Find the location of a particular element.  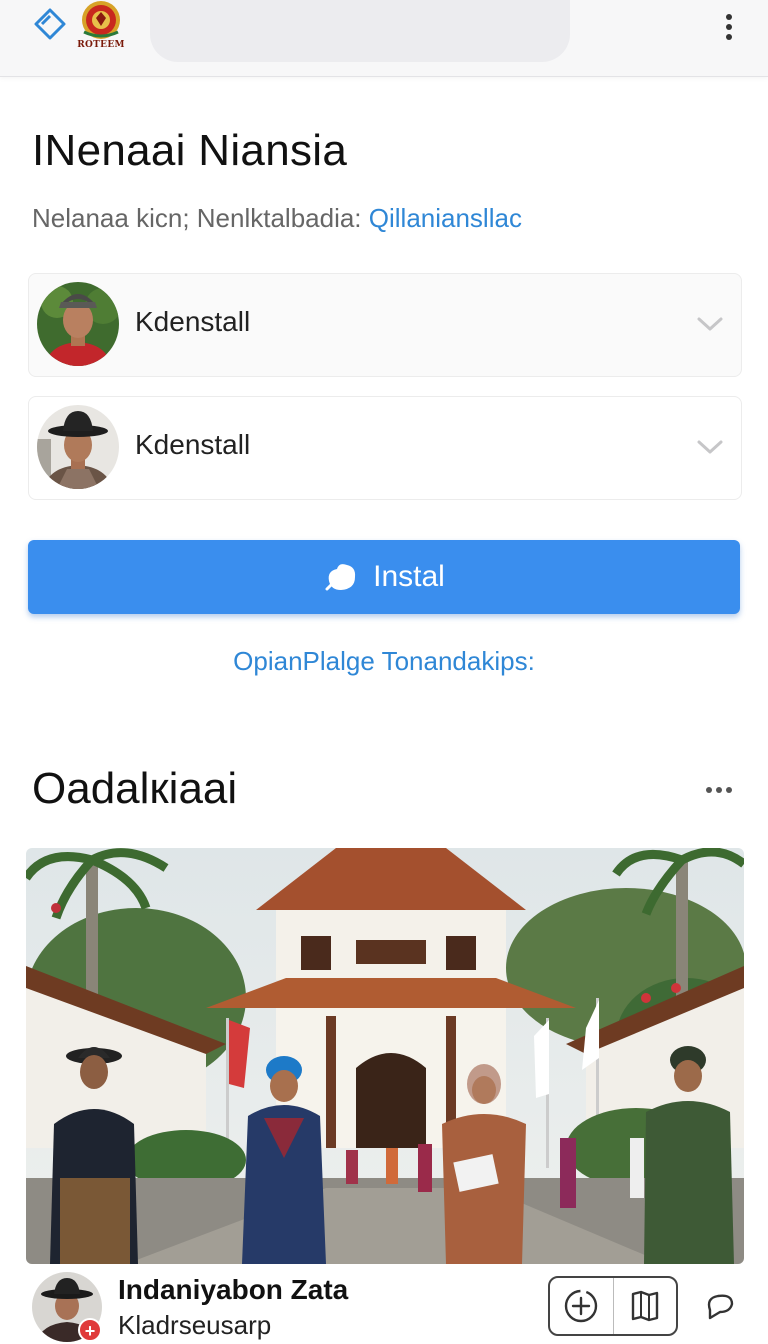

install-label: Instal is located at coordinates (409, 576).